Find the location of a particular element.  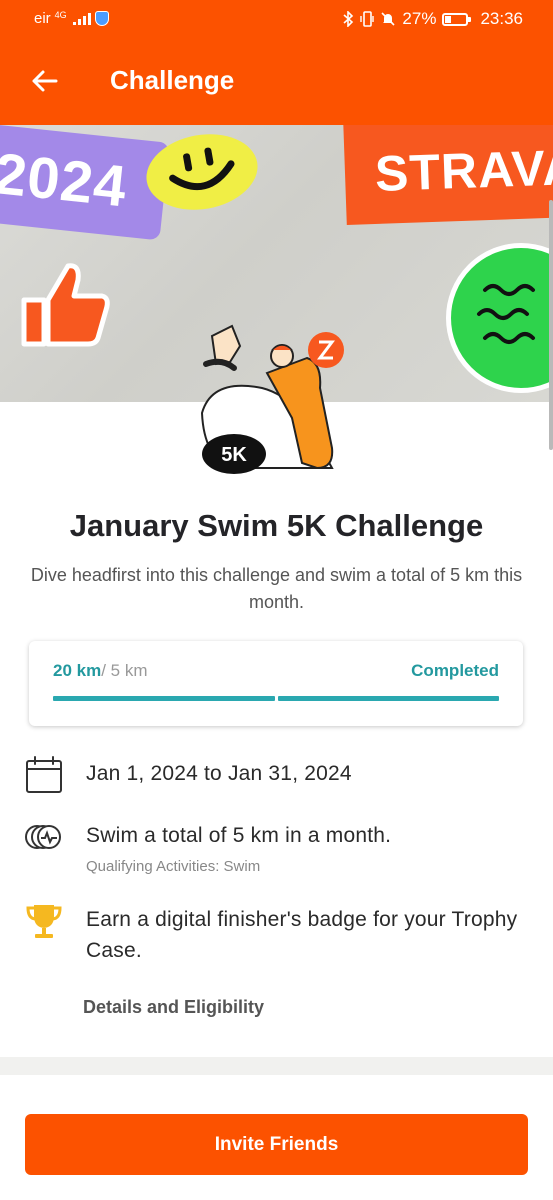

signal-icon is located at coordinates (81, 18).